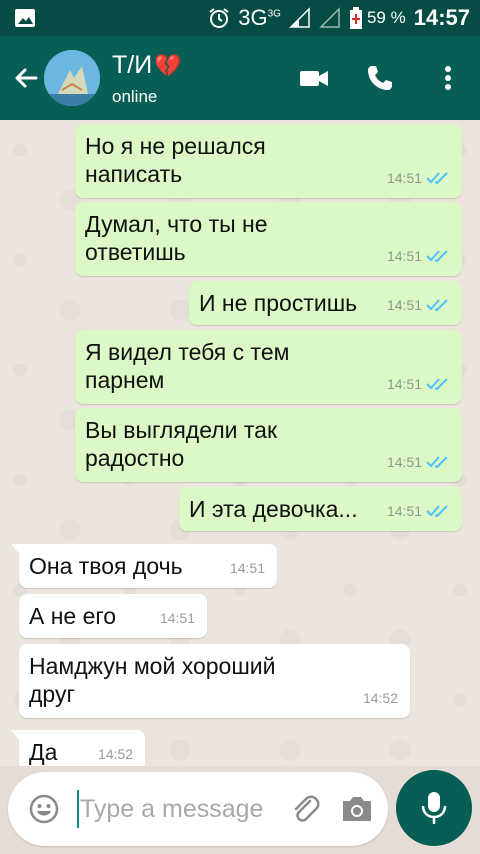 The image size is (480, 854). What do you see at coordinates (144, 566) in the screenshot?
I see `message-bubble: Она твоя дочь 14:51` at bounding box center [144, 566].